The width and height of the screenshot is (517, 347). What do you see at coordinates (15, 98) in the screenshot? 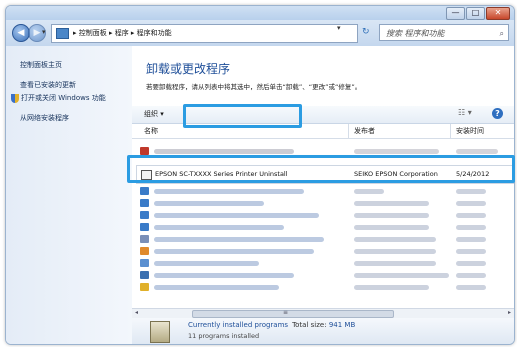
I see `shield-icon` at bounding box center [15, 98].